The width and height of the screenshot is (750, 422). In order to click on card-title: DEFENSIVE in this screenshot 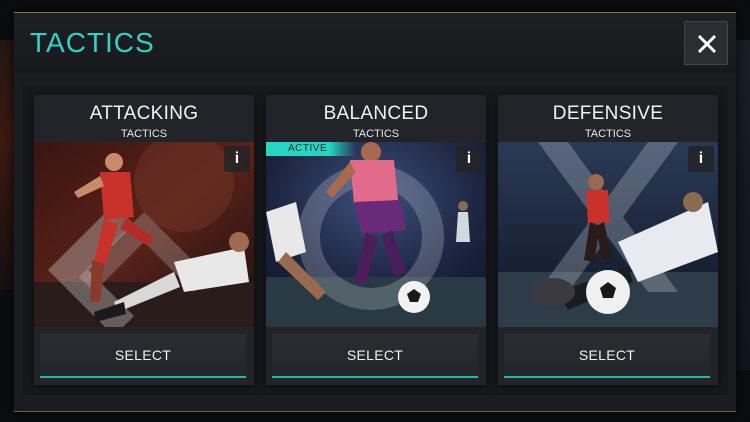, I will do `click(608, 113)`.